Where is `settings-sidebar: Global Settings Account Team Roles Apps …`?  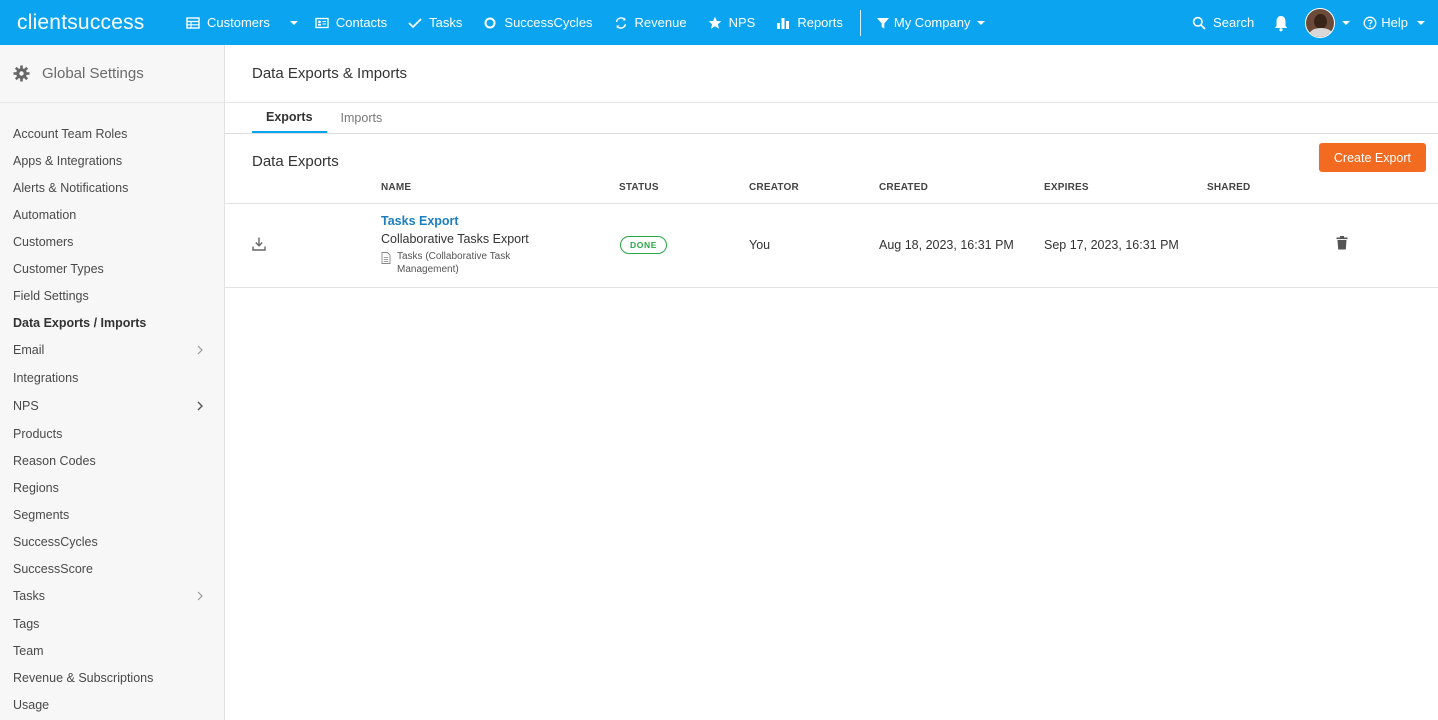 settings-sidebar: Global Settings Account Team Roles Apps … is located at coordinates (112, 382).